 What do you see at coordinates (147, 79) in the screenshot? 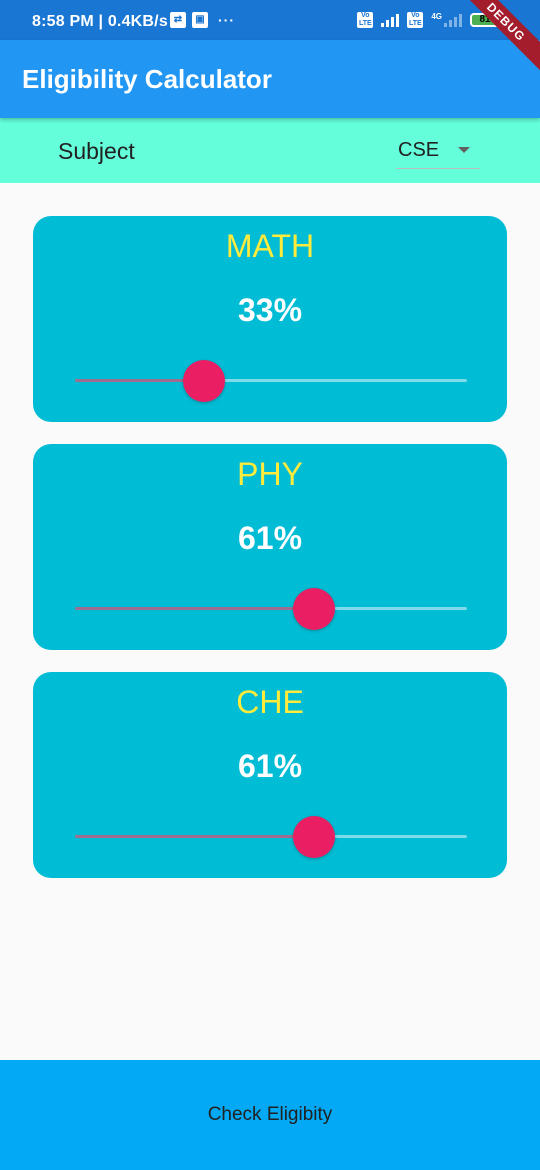
I see `app-title: Eligibility Calculator` at bounding box center [147, 79].